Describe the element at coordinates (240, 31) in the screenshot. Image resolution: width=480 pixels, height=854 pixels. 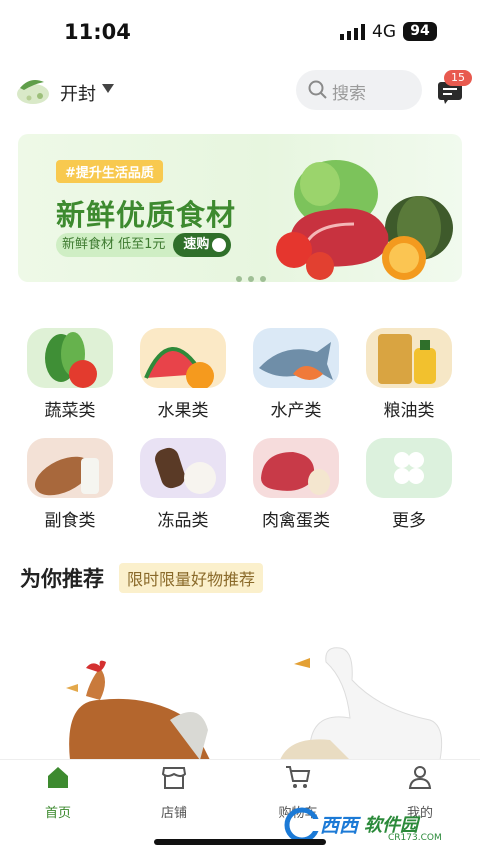
I see `status-bar: 11:04 4G 94` at that location.